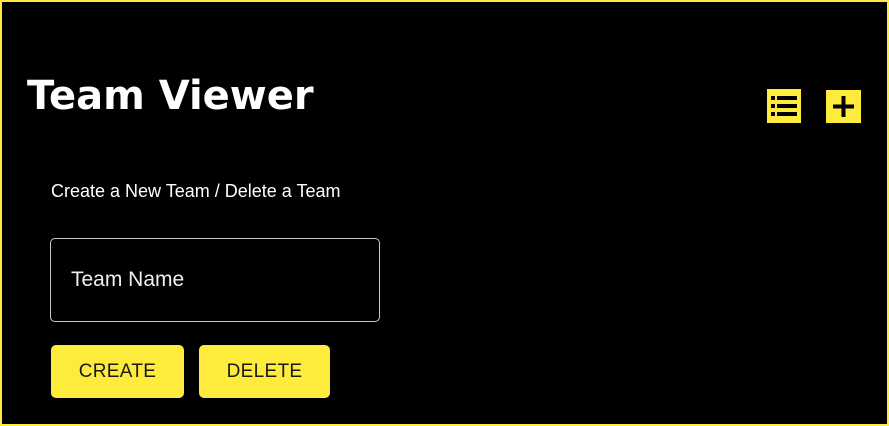  I want to click on list-icon, so click(784, 106).